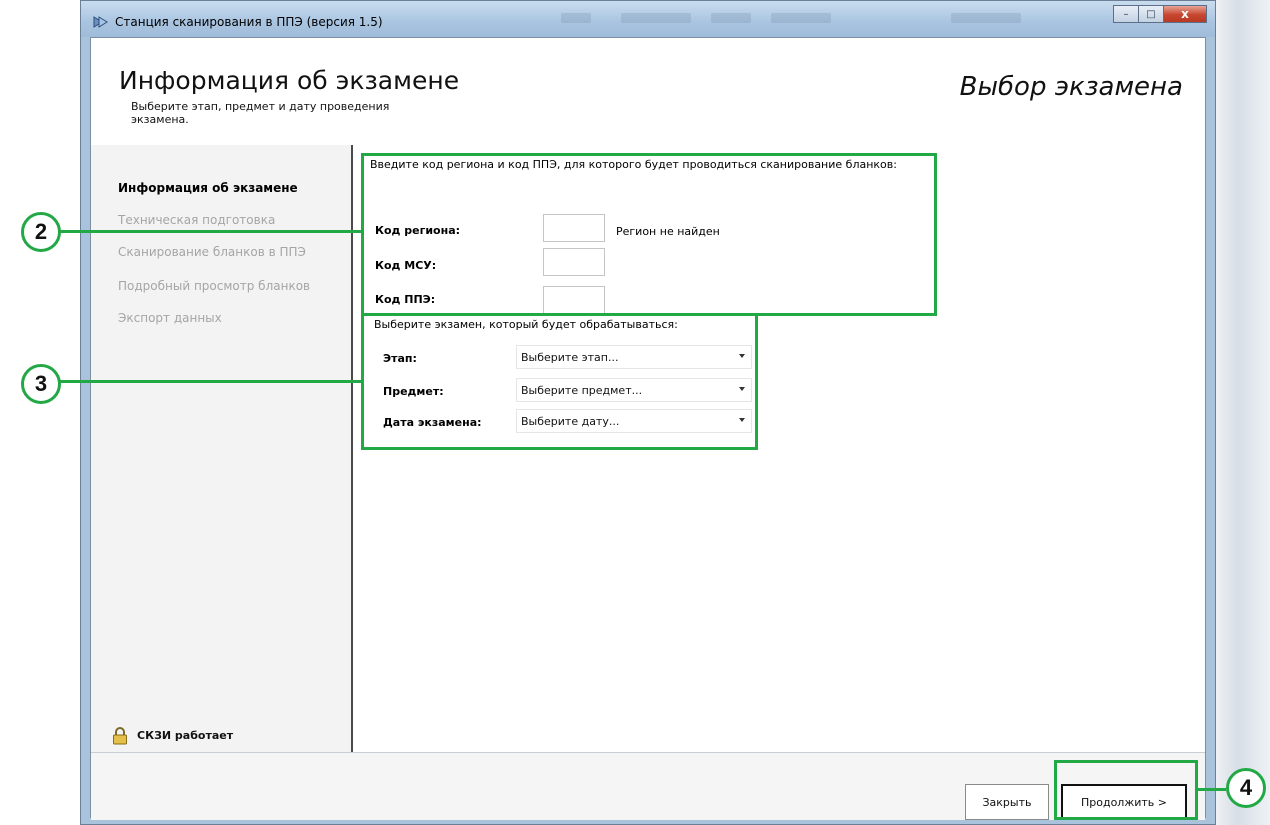 The image size is (1270, 825). I want to click on desktop-background-right, so click(1243, 412).